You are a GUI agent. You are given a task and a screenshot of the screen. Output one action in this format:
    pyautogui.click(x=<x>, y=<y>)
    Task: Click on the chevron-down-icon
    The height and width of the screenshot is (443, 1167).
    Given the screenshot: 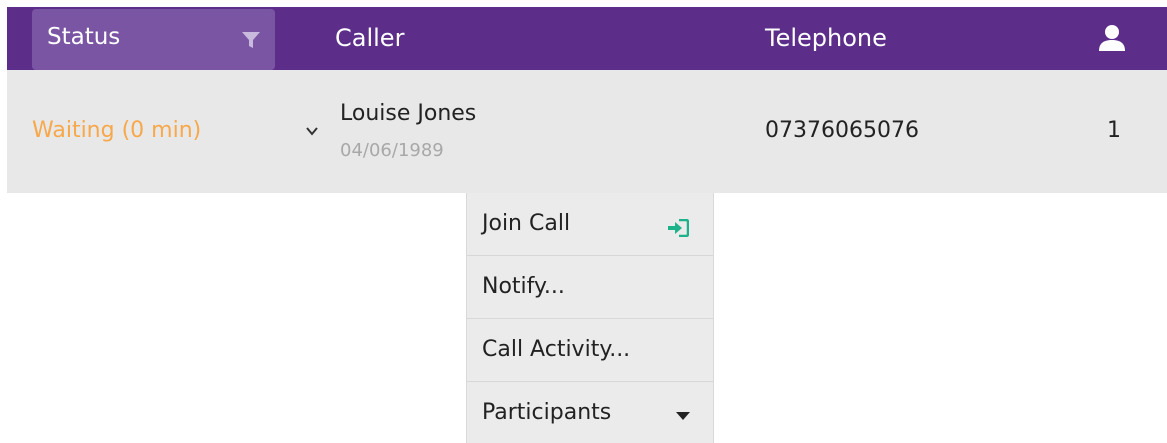 What is the action you would take?
    pyautogui.click(x=312, y=131)
    